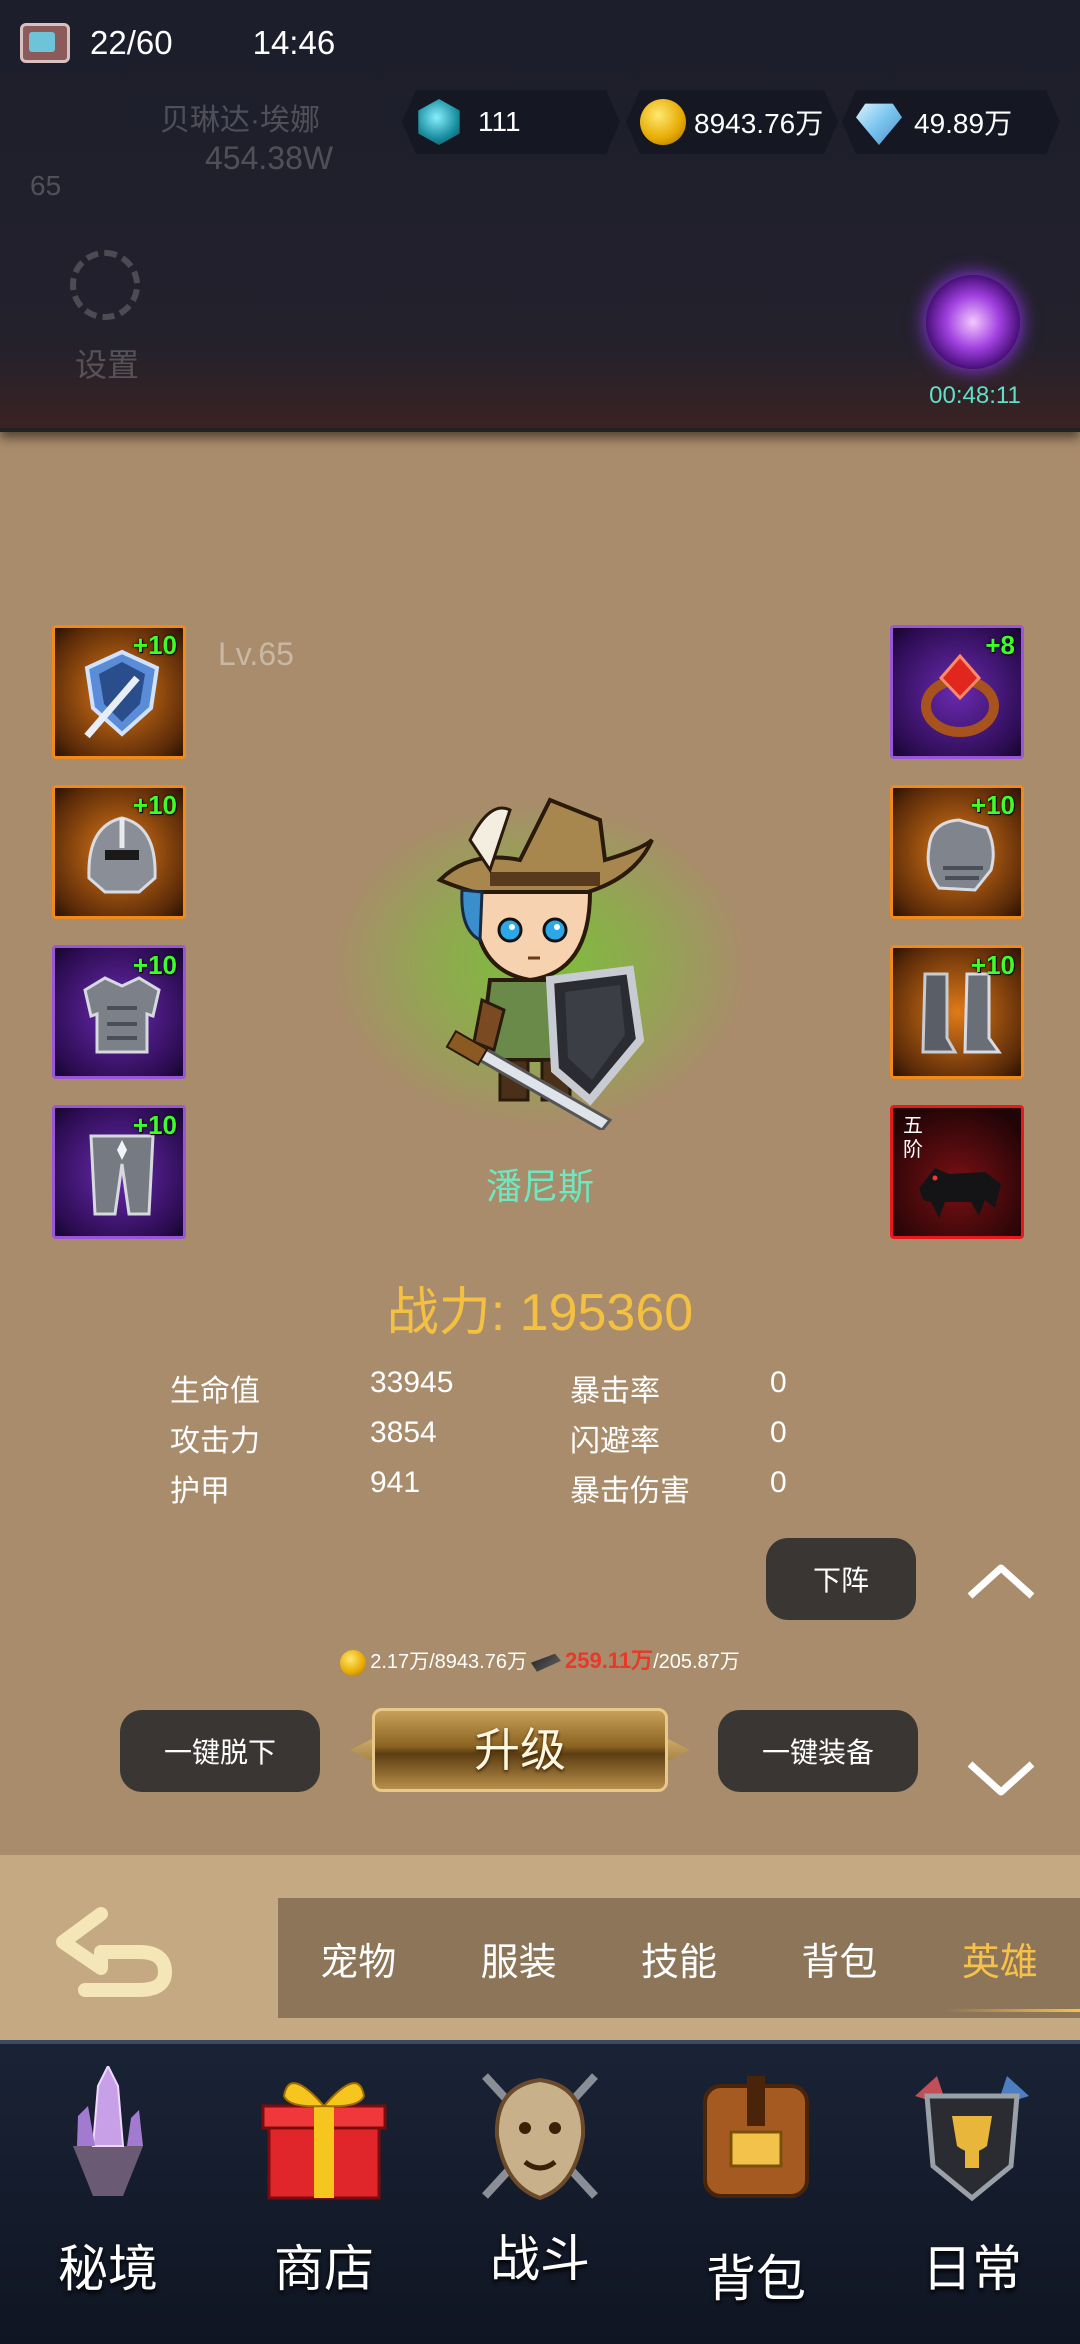 Image resolution: width=1080 pixels, height=2344 pixels. What do you see at coordinates (540, 1313) in the screenshot?
I see `combat-power: 战力: 195360` at bounding box center [540, 1313].